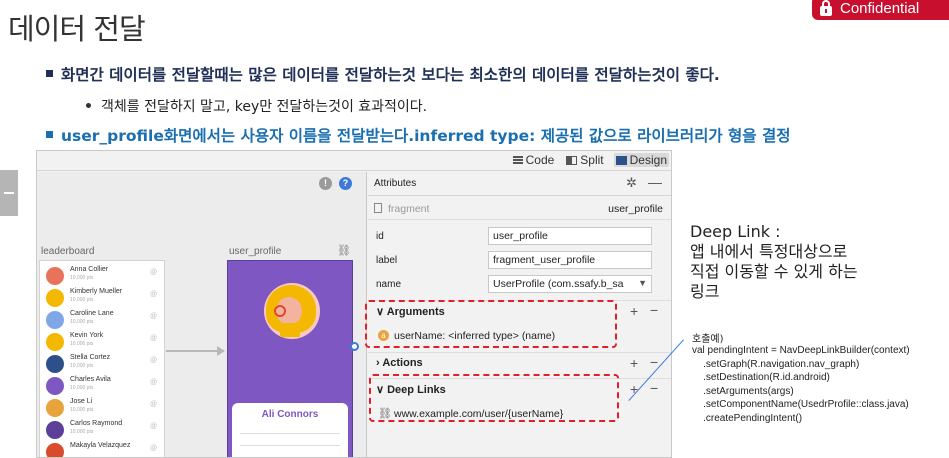 The width and height of the screenshot is (949, 458). What do you see at coordinates (402, 363) in the screenshot?
I see `actions-title: Actions` at bounding box center [402, 363].